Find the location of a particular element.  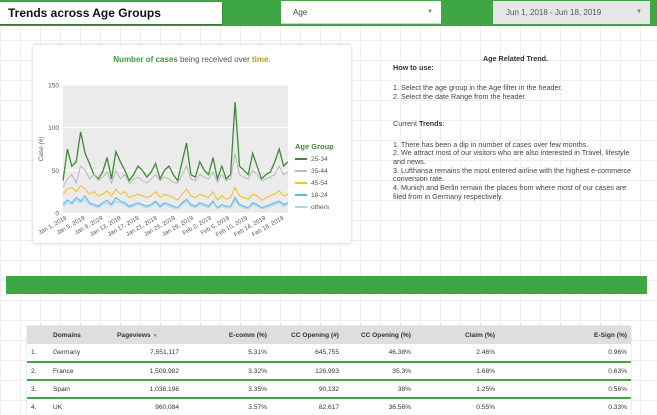

column-header-ecomm: E-comm (%) is located at coordinates (227, 335).